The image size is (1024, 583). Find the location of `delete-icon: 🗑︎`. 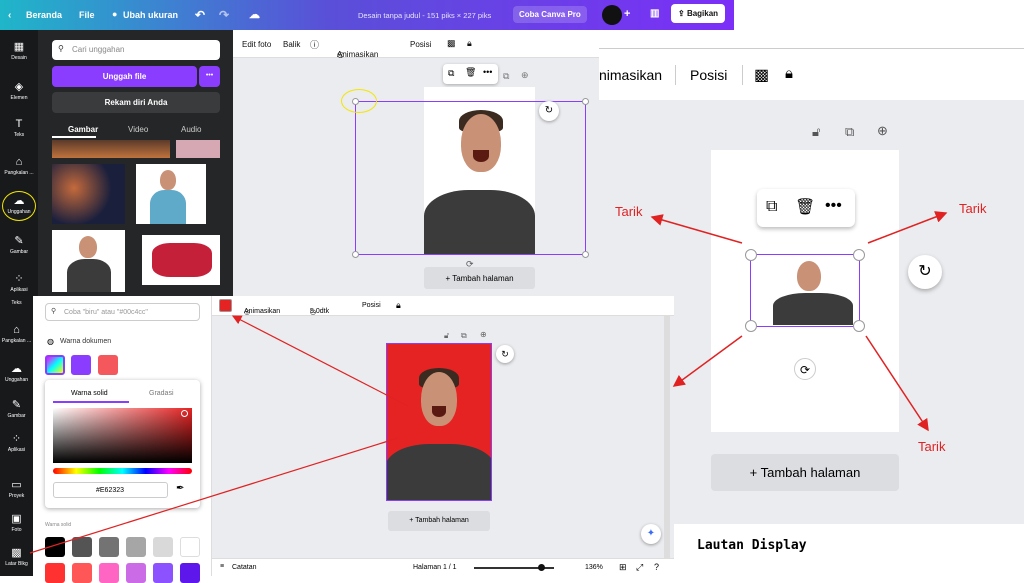

delete-icon: 🗑︎ is located at coordinates (470, 72).